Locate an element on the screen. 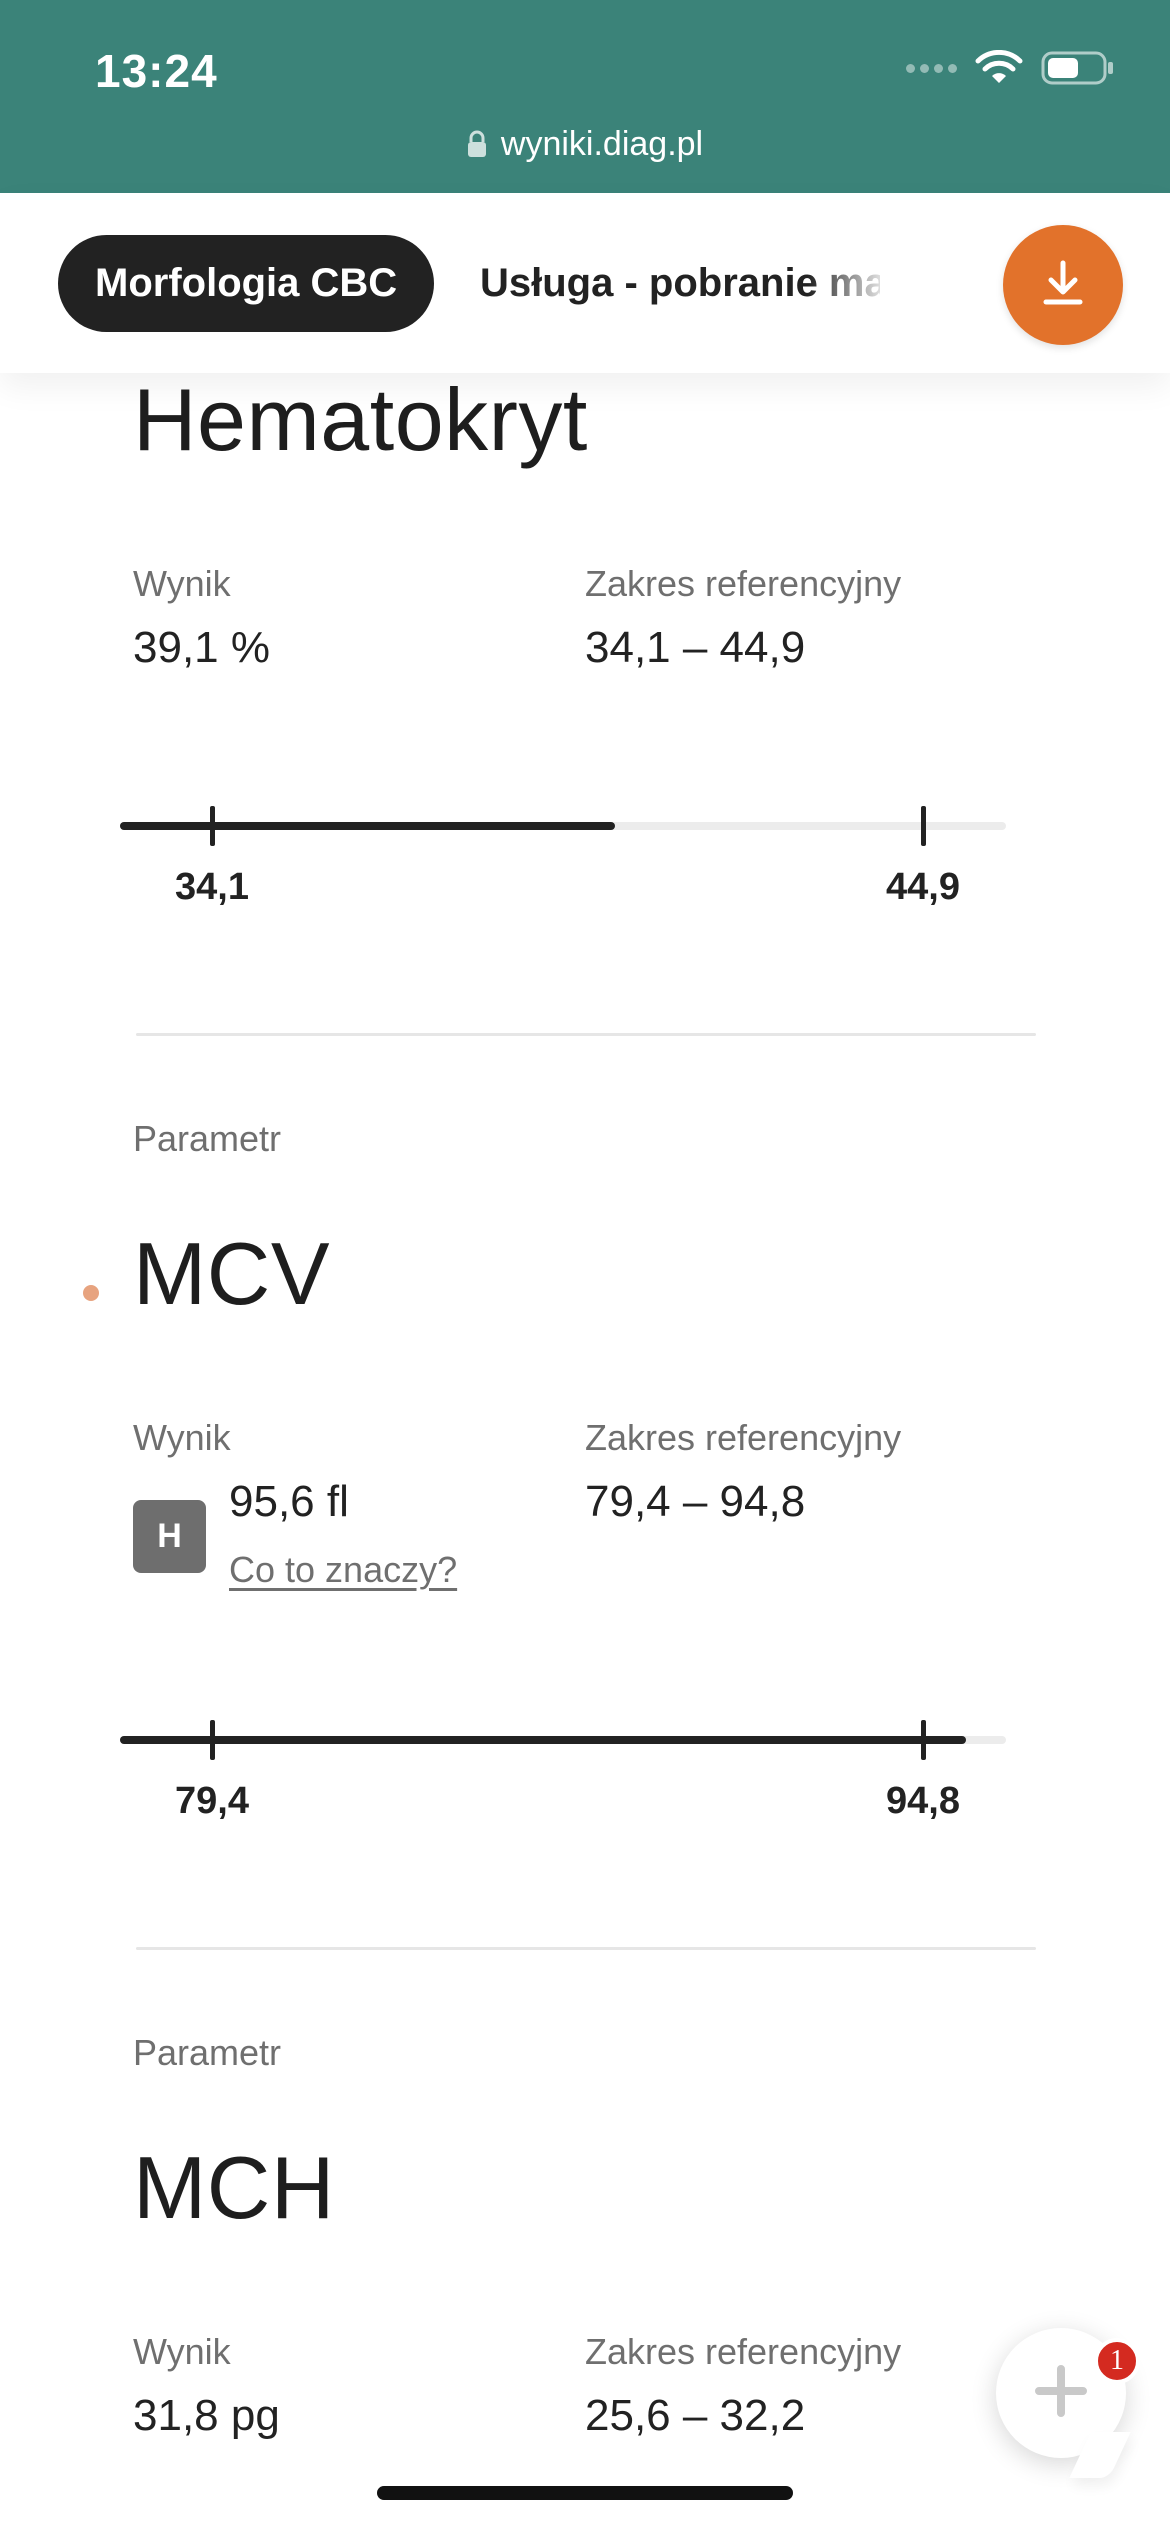 Image resolution: width=1170 pixels, height=2532 pixels. battery-icon is located at coordinates (1078, 68).